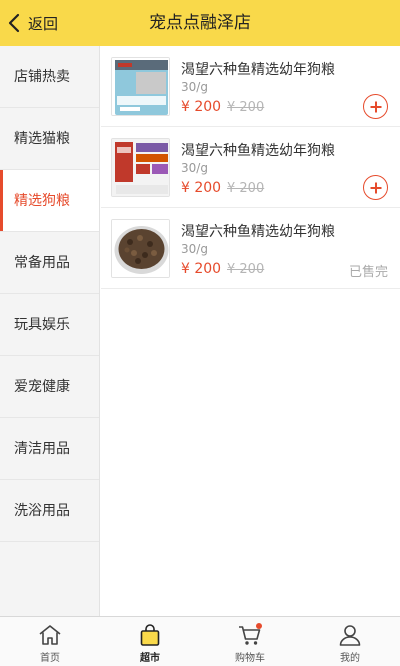  Describe the element at coordinates (50, 658) in the screenshot. I see `tab-label: 首页` at that location.